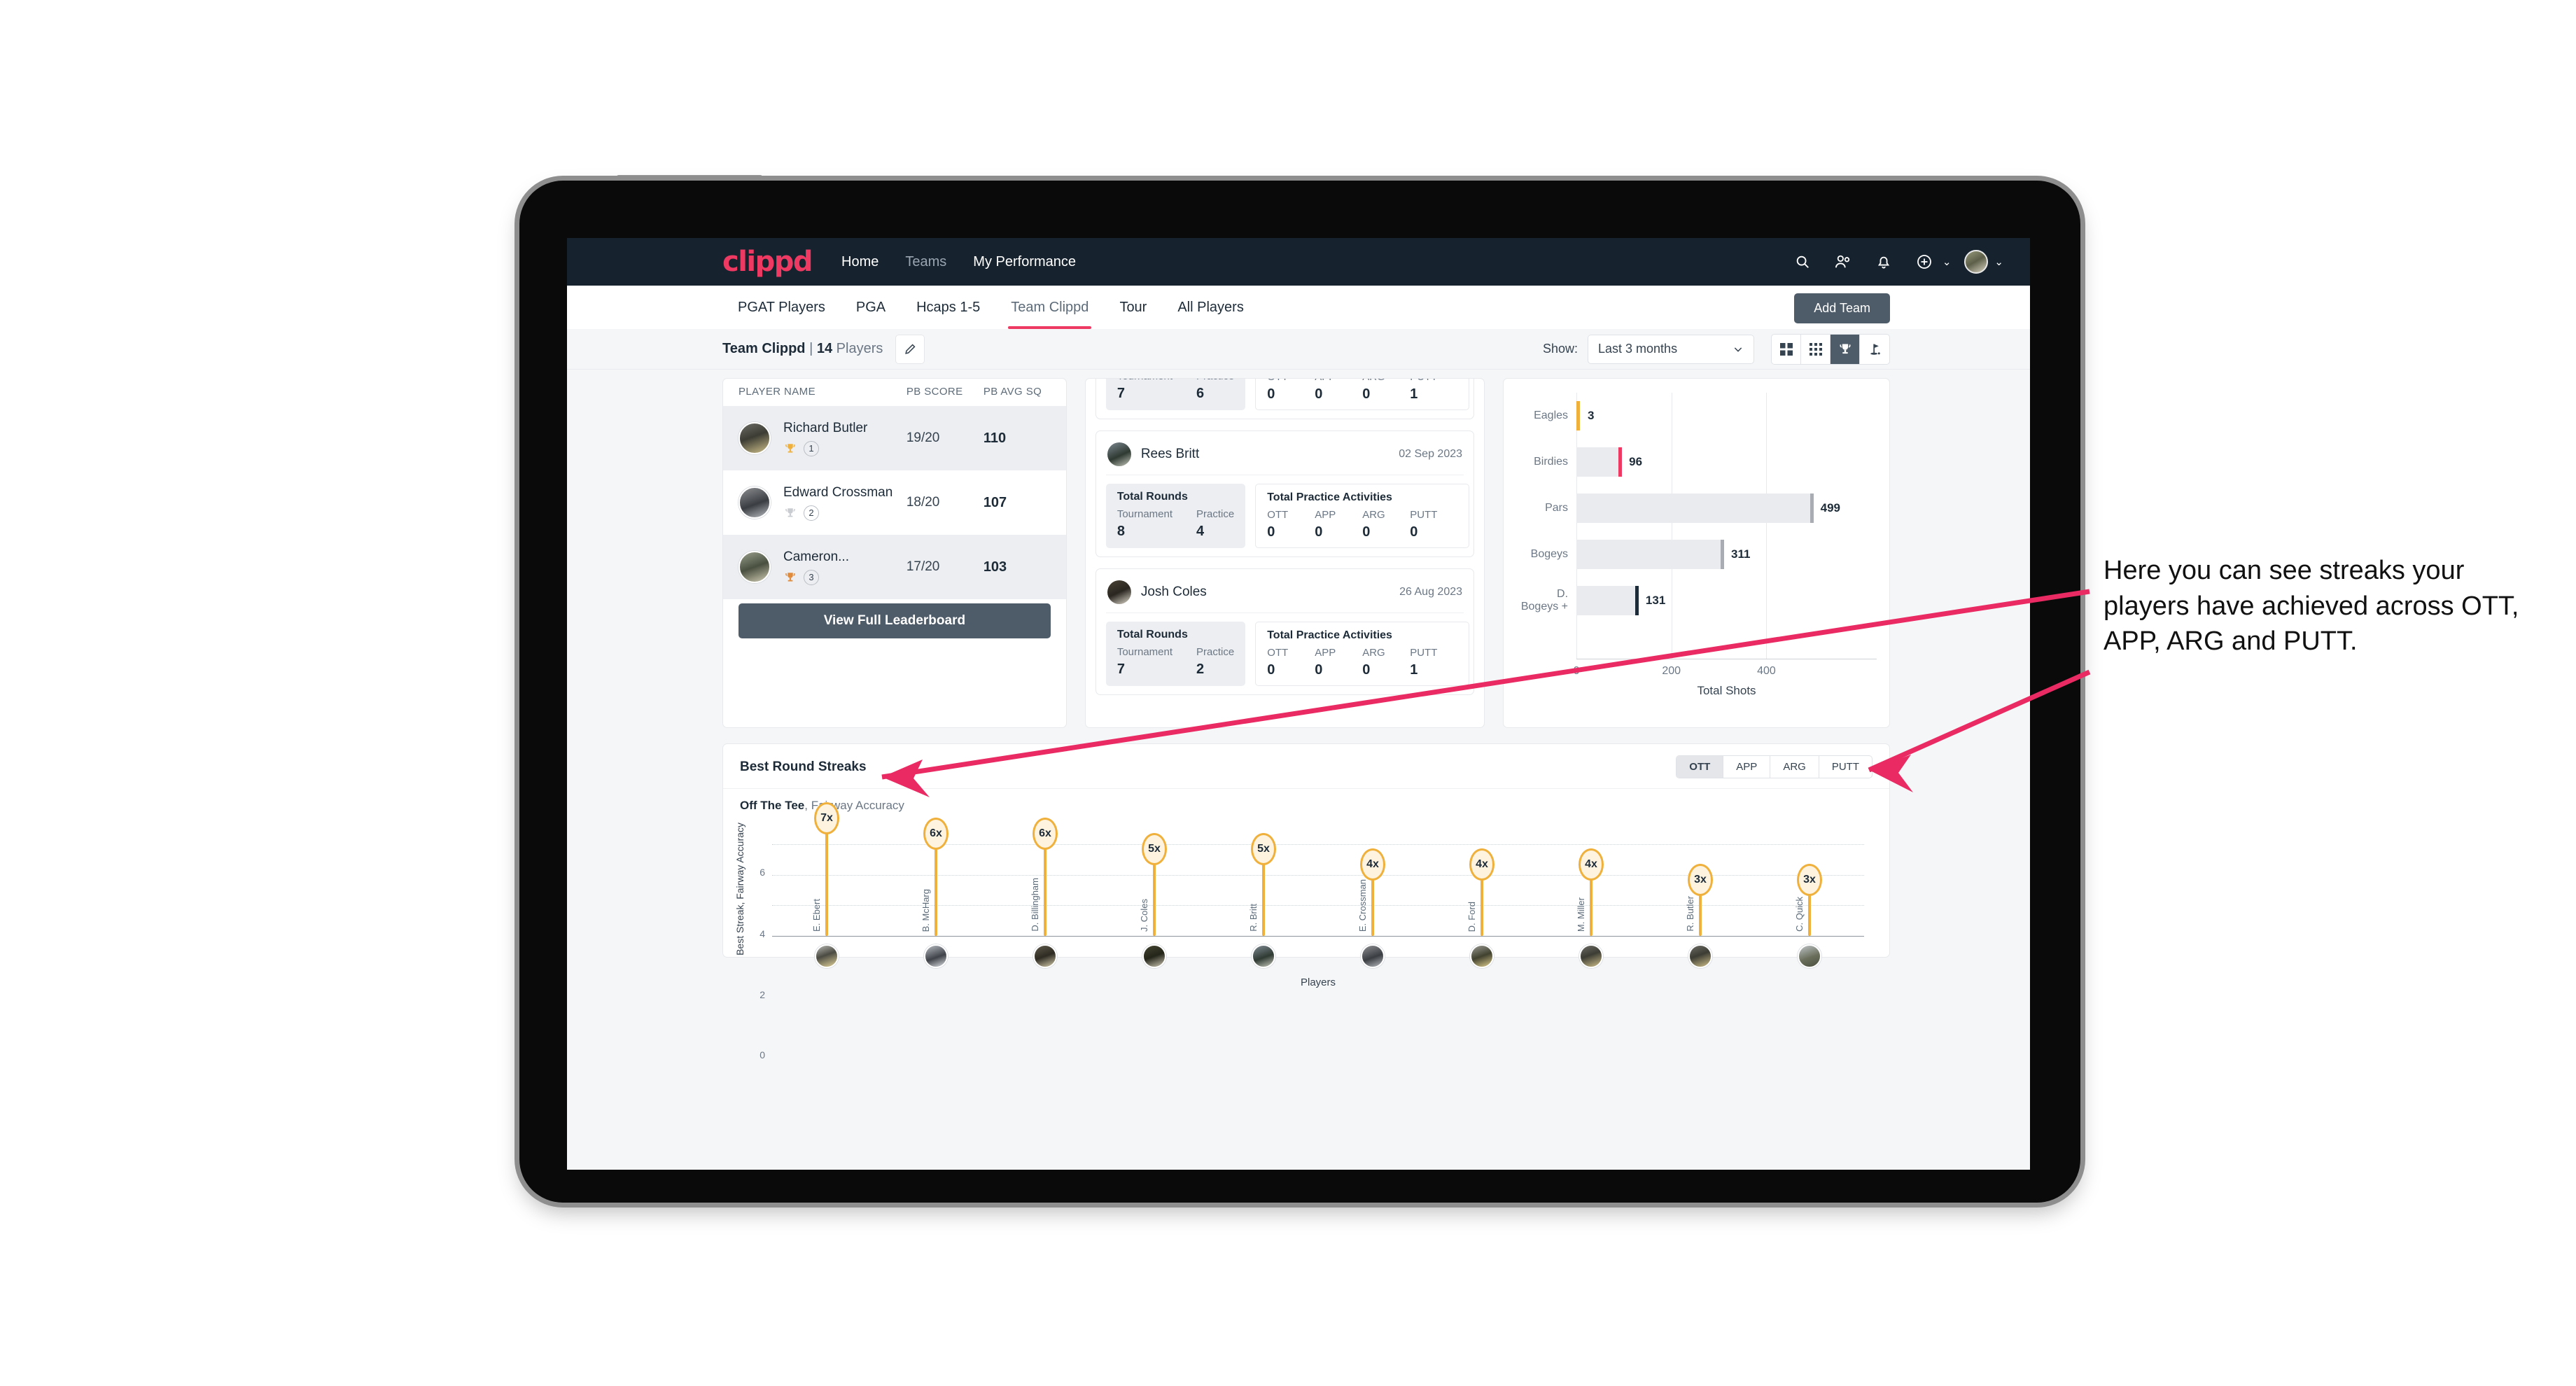 This screenshot has height=1386, width=2576. I want to click on bell-icon, so click(1883, 261).